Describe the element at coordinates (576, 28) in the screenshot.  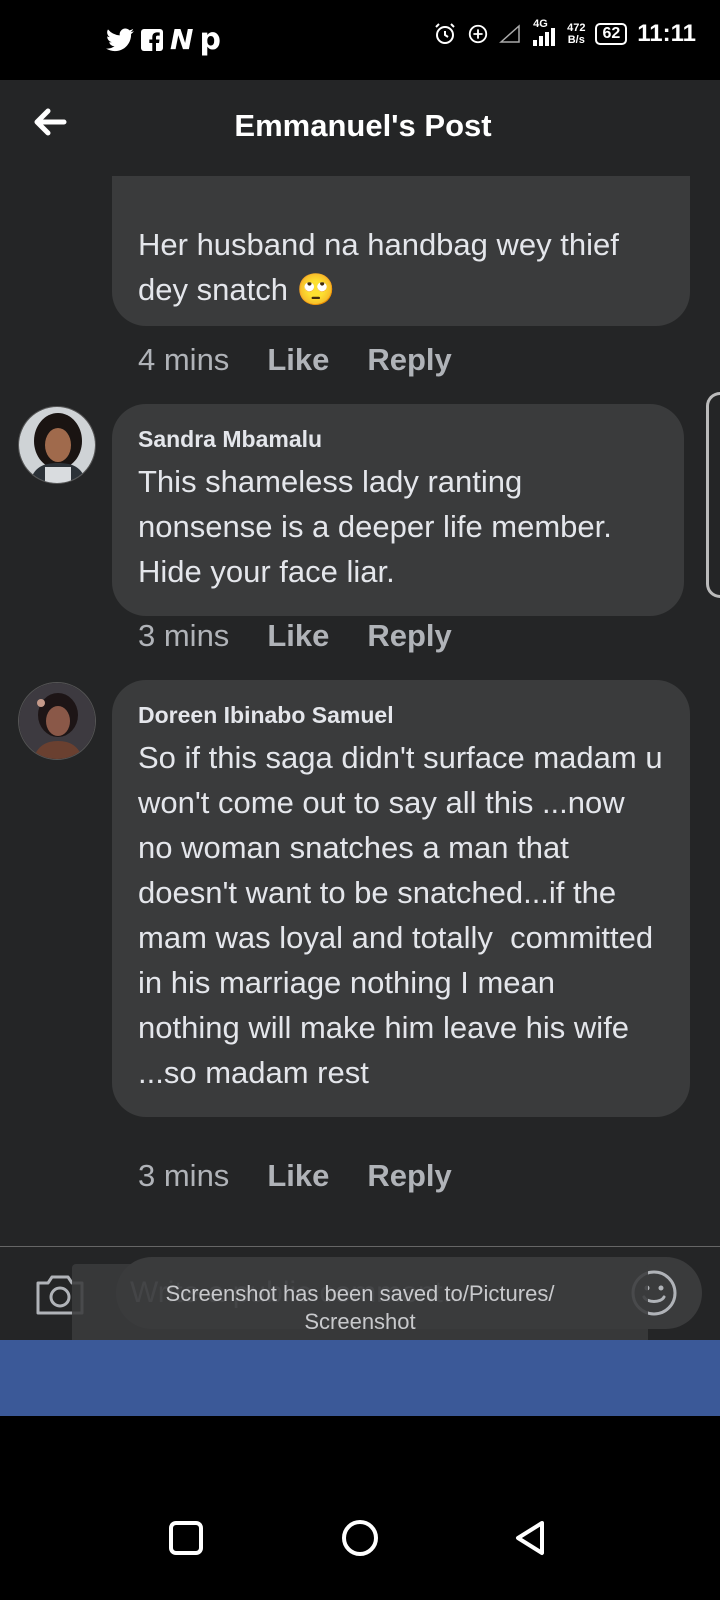
I see `net-speed-value: 472` at that location.